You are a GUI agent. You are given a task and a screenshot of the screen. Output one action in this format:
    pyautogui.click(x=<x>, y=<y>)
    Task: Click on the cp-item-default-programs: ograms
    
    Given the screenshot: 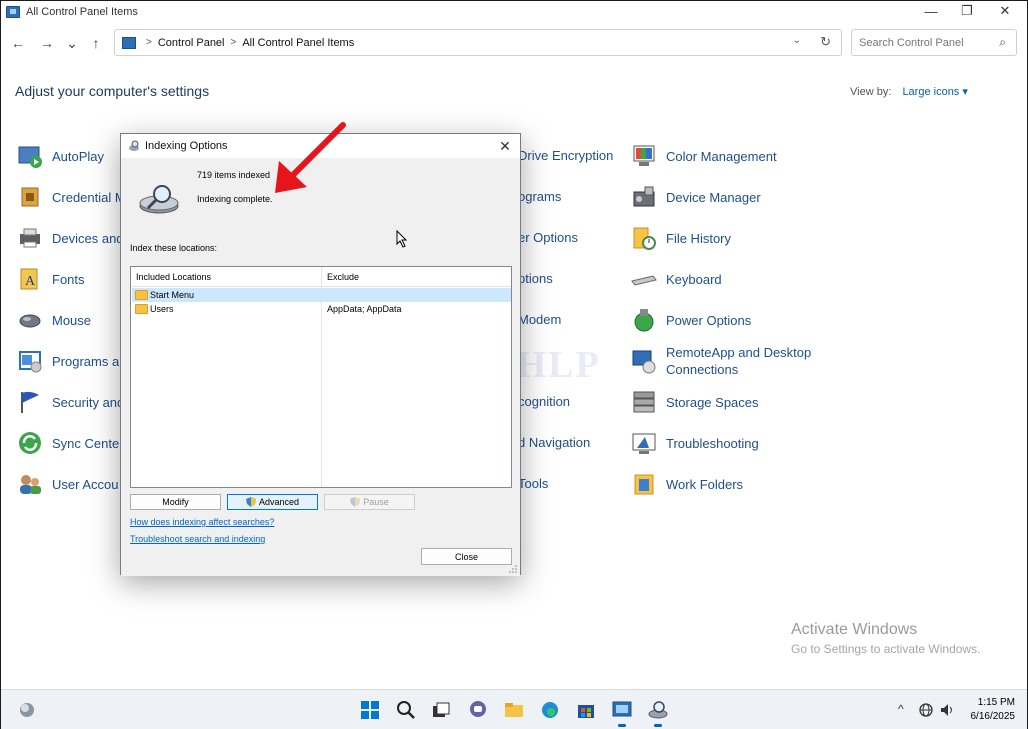 What is the action you would take?
    pyautogui.click(x=539, y=196)
    